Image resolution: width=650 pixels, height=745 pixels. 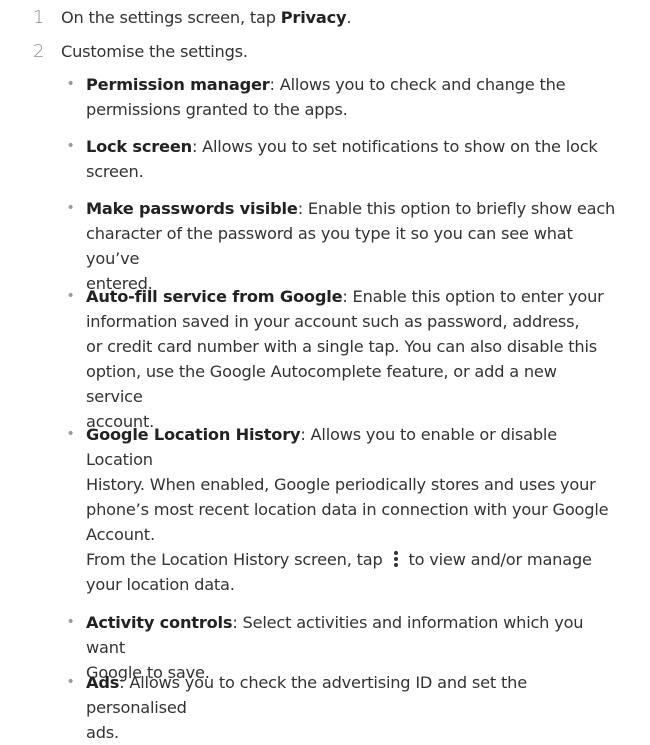 What do you see at coordinates (178, 84) in the screenshot?
I see `item-term: Permission manager` at bounding box center [178, 84].